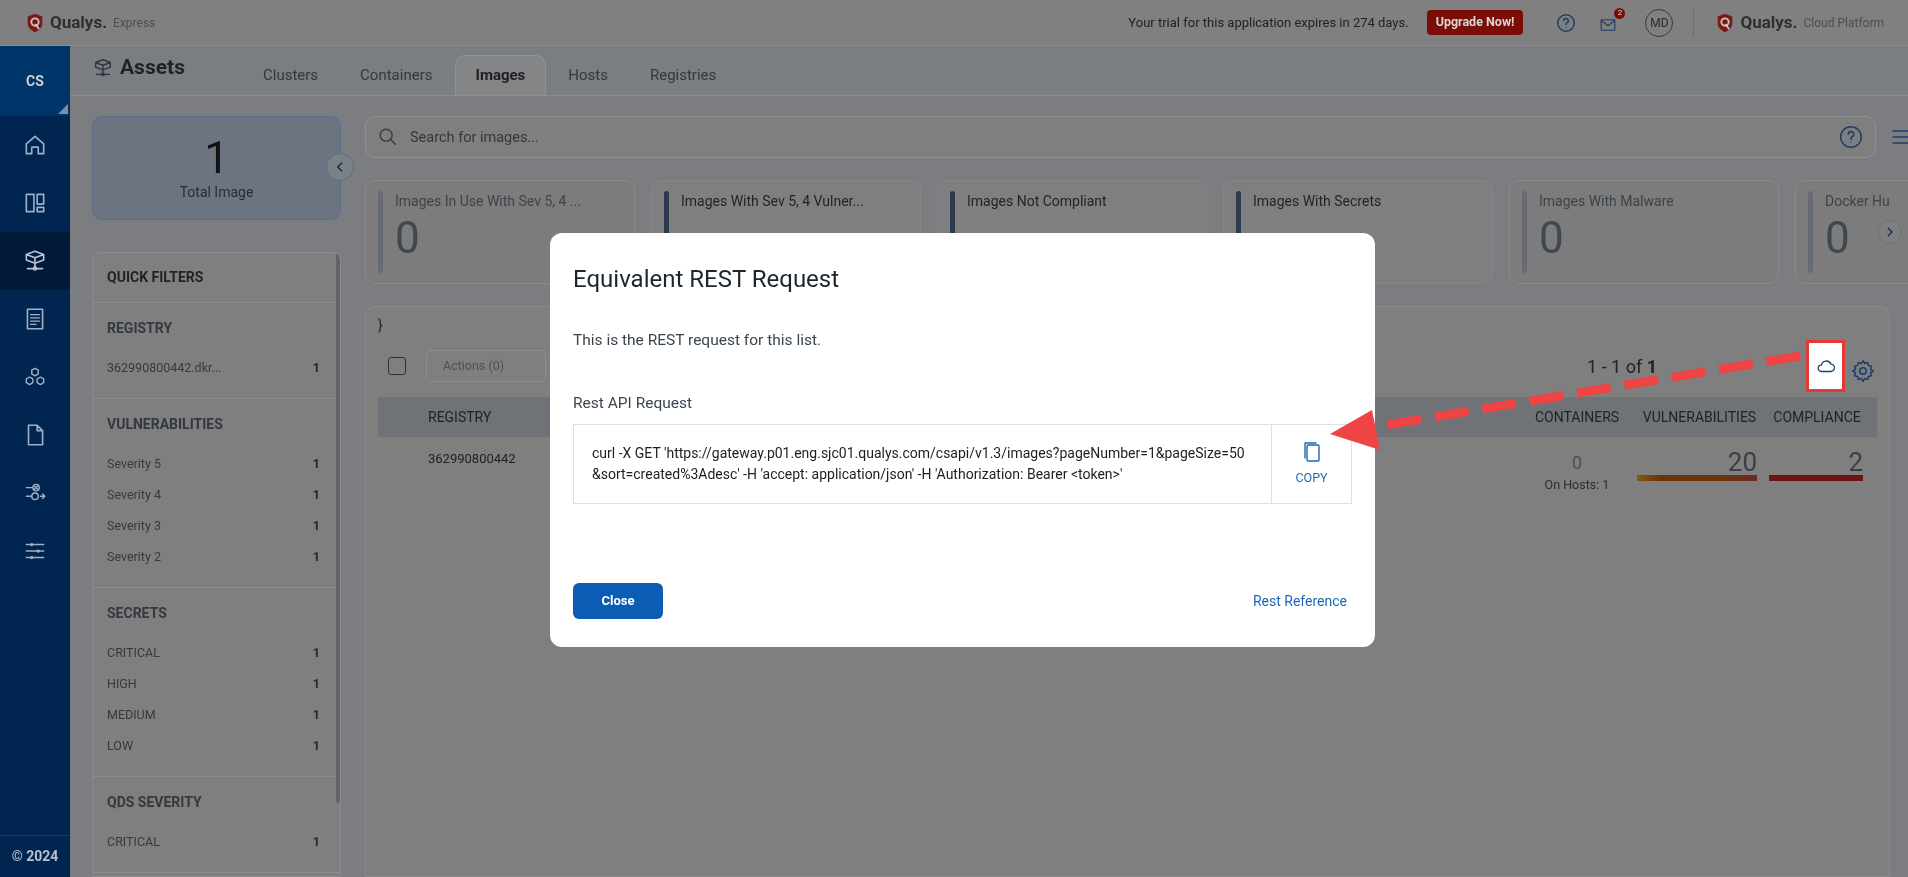 This screenshot has width=1908, height=877. Describe the element at coordinates (291, 75) in the screenshot. I see `tab: Clusters` at that location.